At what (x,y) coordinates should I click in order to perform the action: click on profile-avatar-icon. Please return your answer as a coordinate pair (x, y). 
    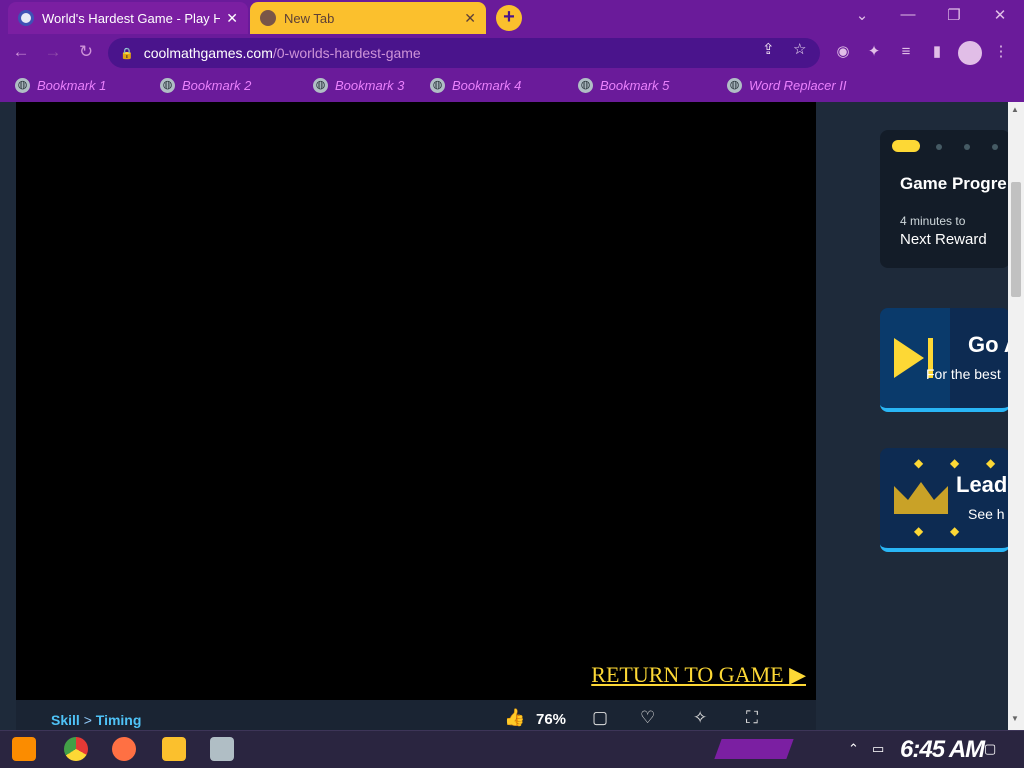
    Looking at the image, I should click on (970, 53).